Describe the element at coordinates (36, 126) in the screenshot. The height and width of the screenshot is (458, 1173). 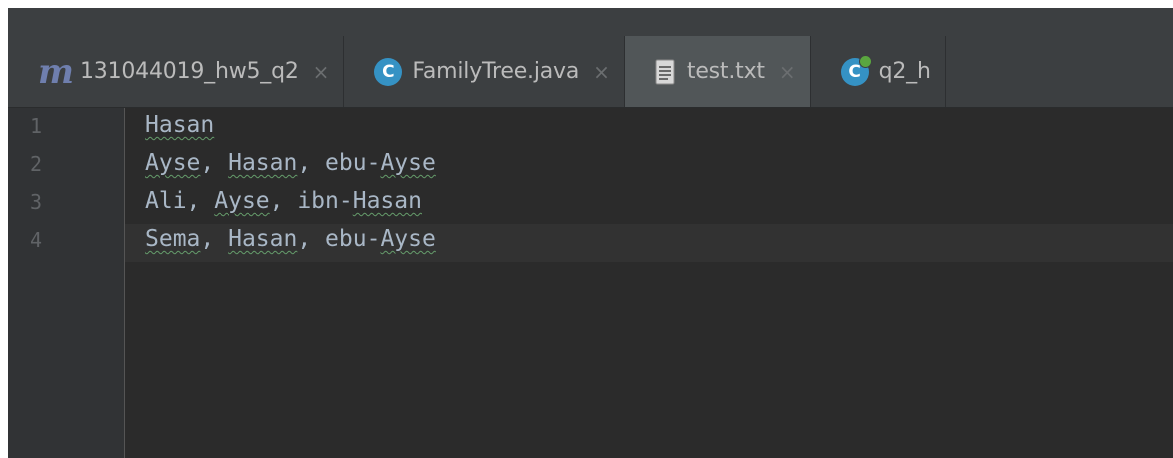
I see `line-number: 1` at that location.